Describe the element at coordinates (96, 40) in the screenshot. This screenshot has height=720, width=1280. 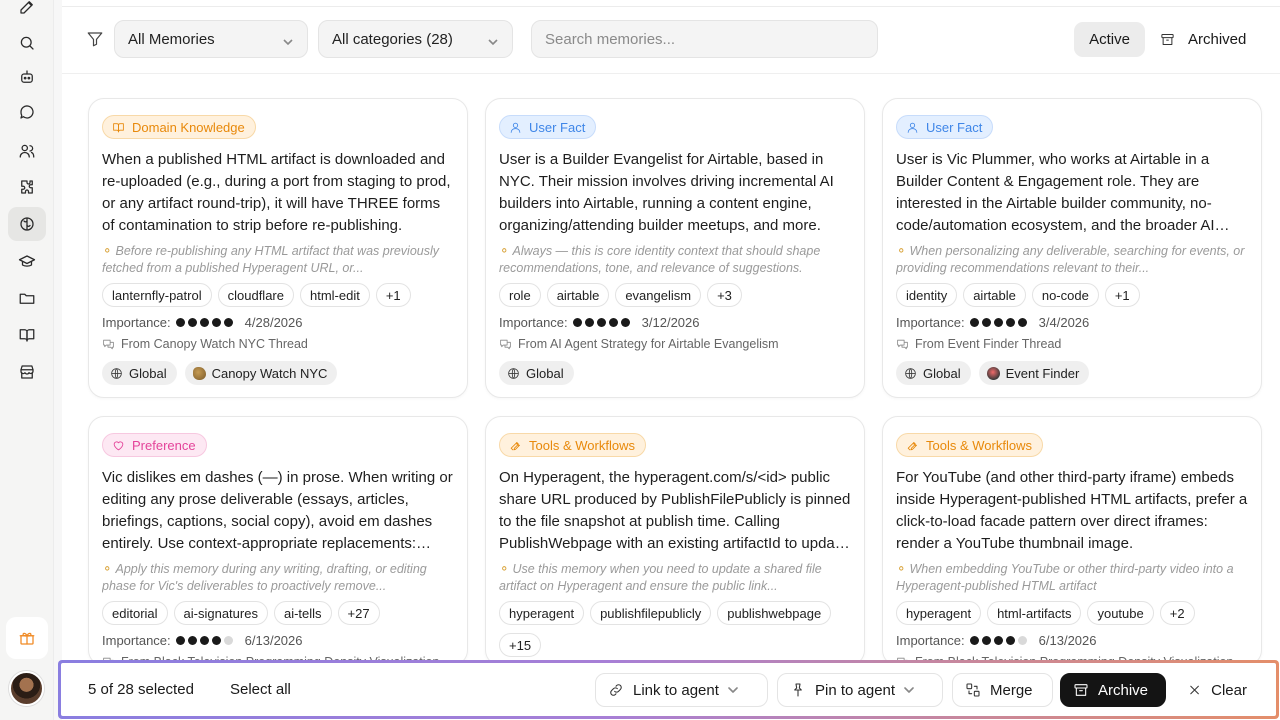
I see `filter-icon` at that location.